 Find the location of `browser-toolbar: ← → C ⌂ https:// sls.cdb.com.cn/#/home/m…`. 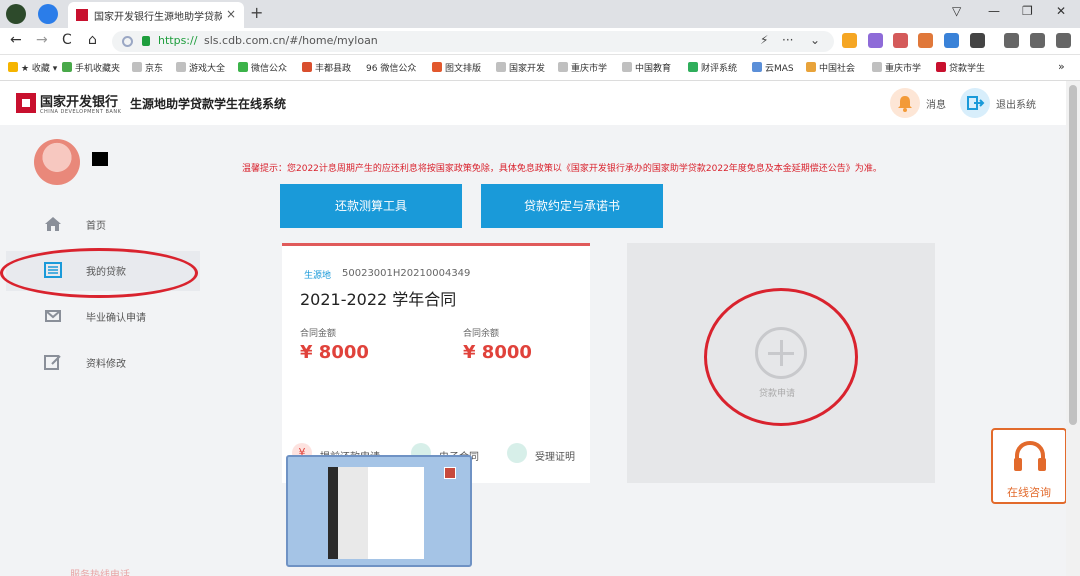

browser-toolbar: ← → C ⌂ https:// sls.cdb.com.cn/#/home/m… is located at coordinates (540, 41).